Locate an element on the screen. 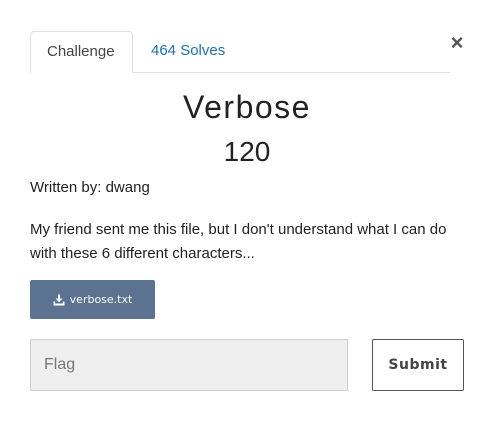  close-icon: × is located at coordinates (457, 43).